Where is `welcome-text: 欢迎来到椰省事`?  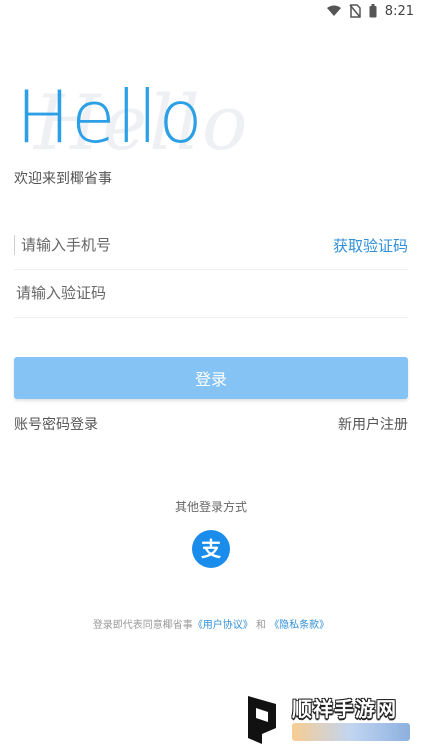
welcome-text: 欢迎来到椰省事 is located at coordinates (63, 179).